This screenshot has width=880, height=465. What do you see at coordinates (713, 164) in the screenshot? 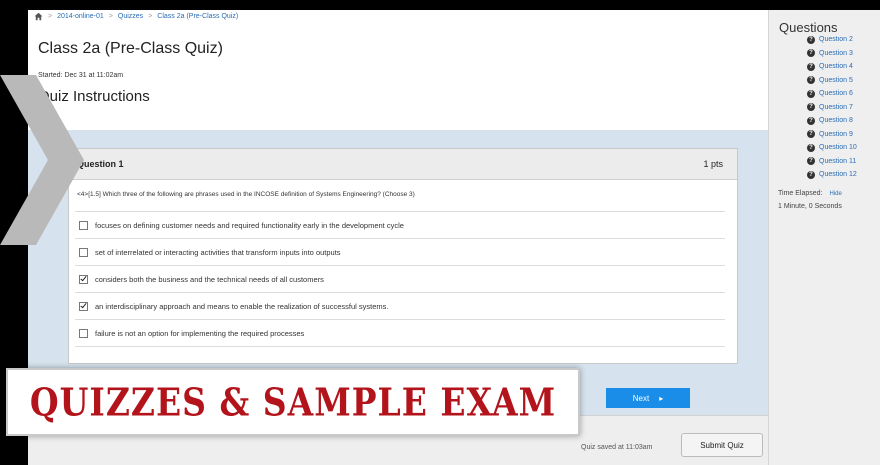
I see `question-points: 1 pts` at bounding box center [713, 164].